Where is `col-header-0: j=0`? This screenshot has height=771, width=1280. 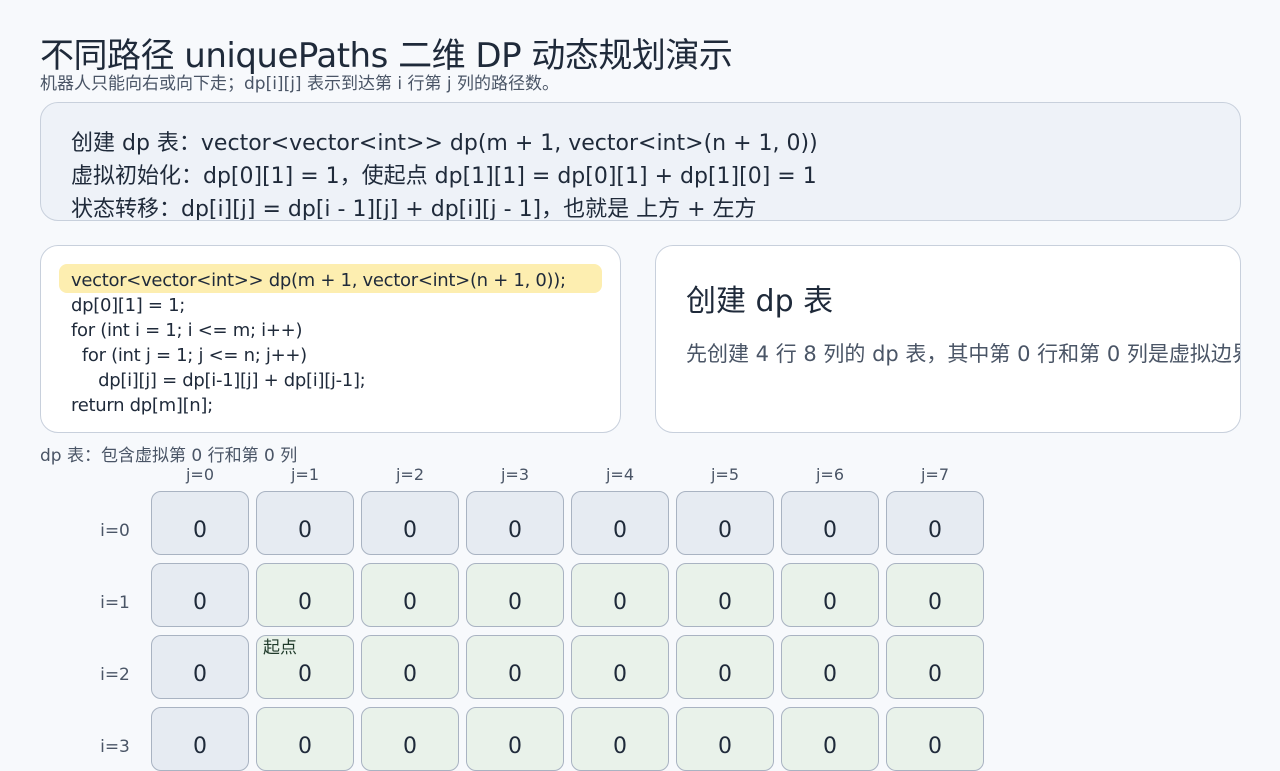 col-header-0: j=0 is located at coordinates (200, 474).